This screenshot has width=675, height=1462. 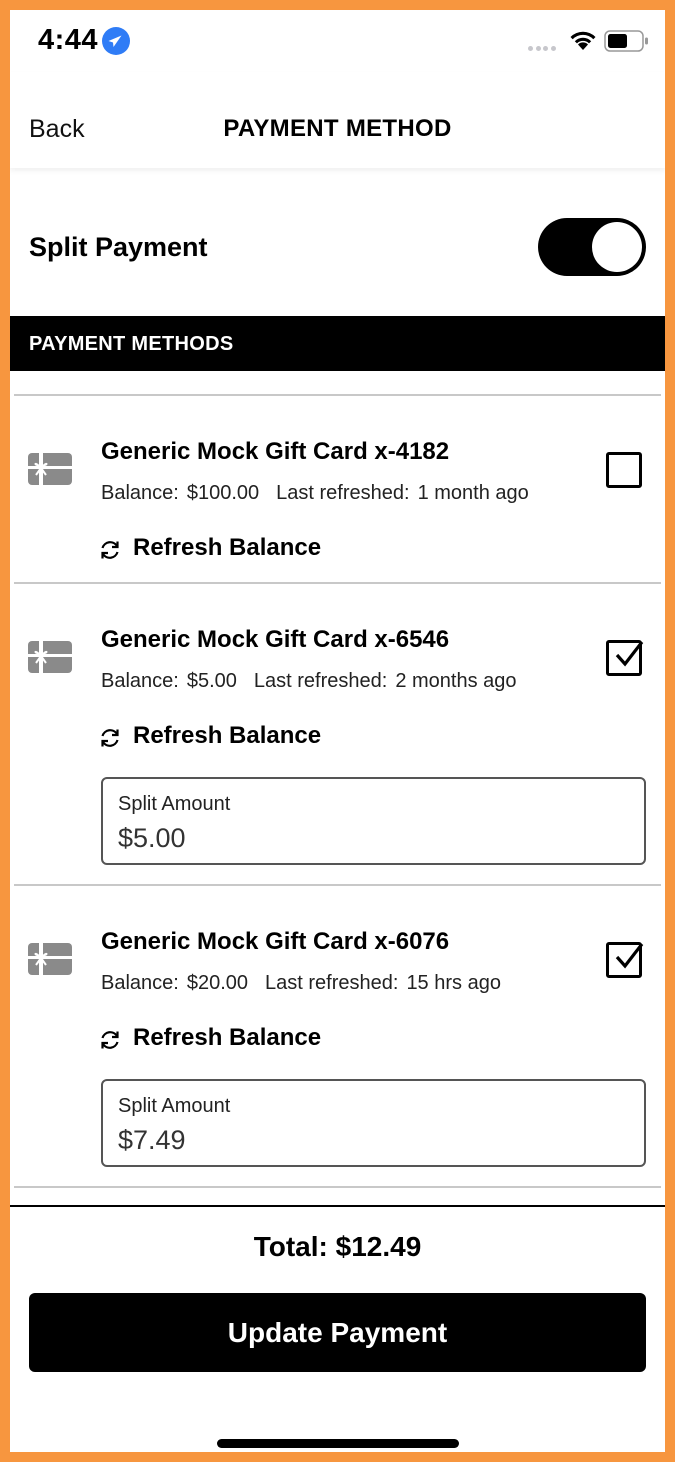 What do you see at coordinates (626, 41) in the screenshot?
I see `battery-icon` at bounding box center [626, 41].